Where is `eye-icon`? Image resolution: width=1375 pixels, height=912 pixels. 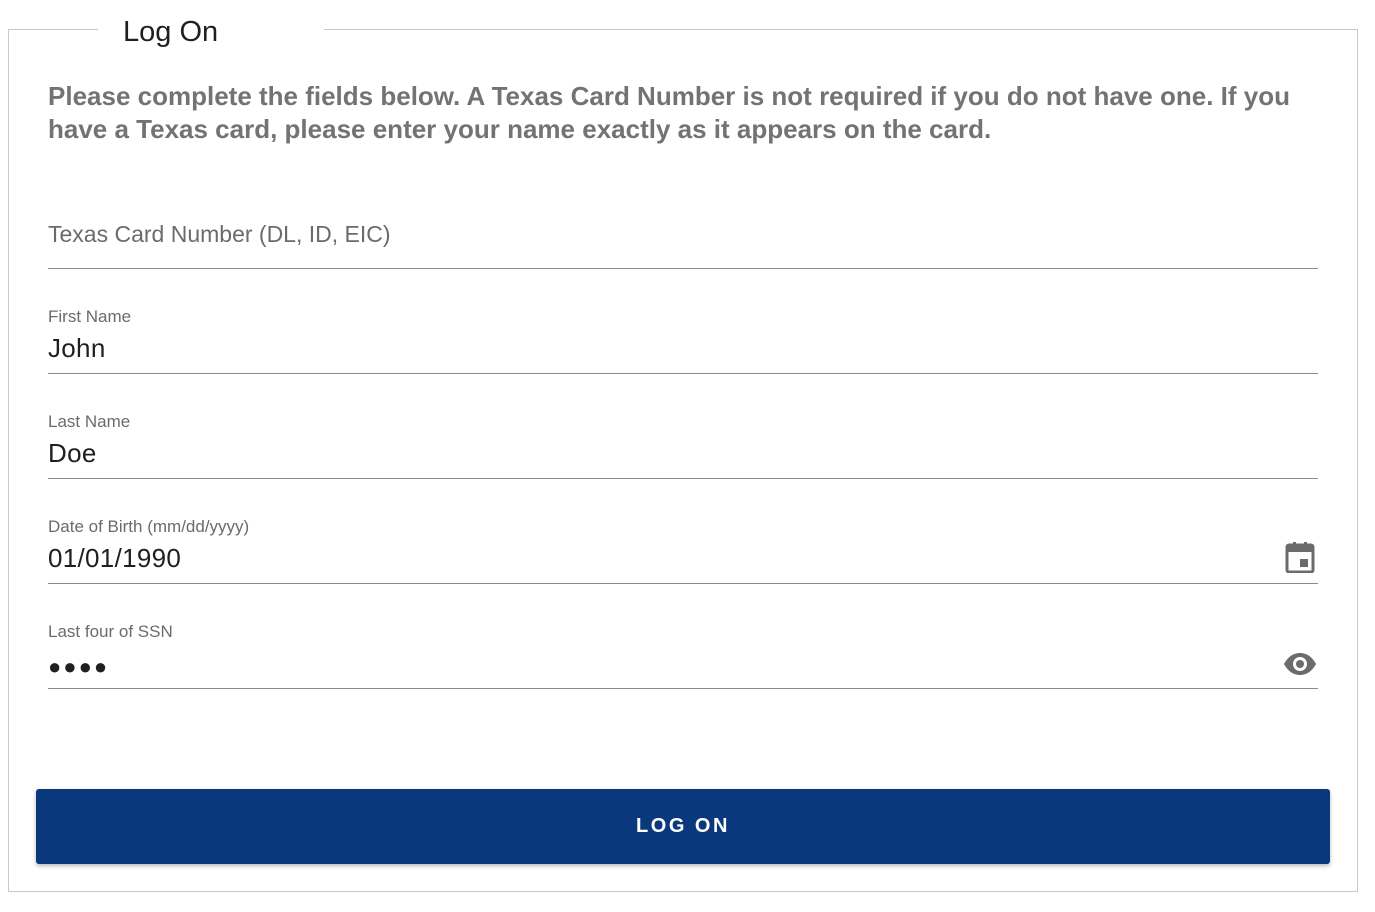 eye-icon is located at coordinates (1300, 664).